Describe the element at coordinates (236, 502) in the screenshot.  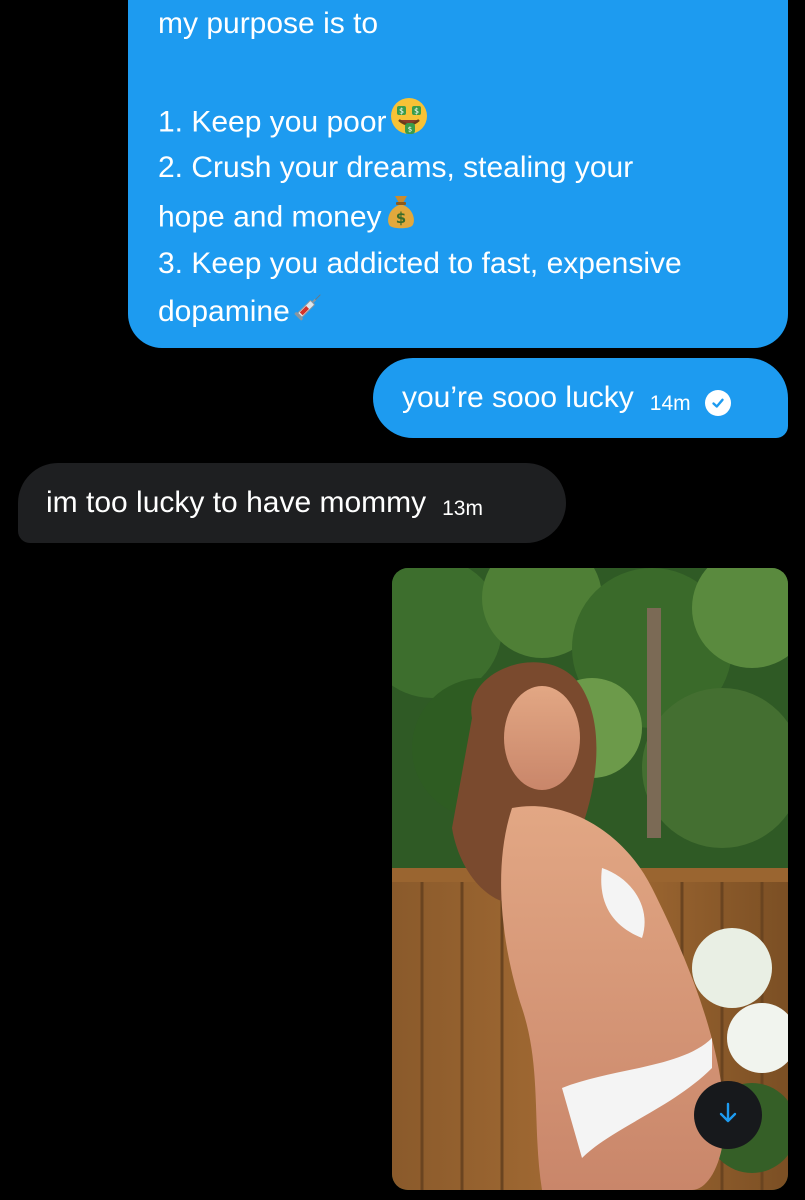
I see `message-text: im too lucky to have mommy` at that location.